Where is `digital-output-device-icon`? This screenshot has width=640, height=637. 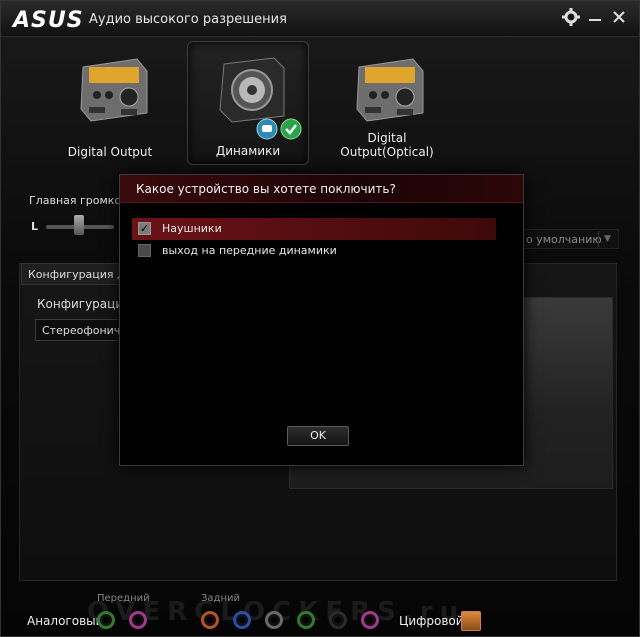 digital-output-device-icon is located at coordinates (114, 90).